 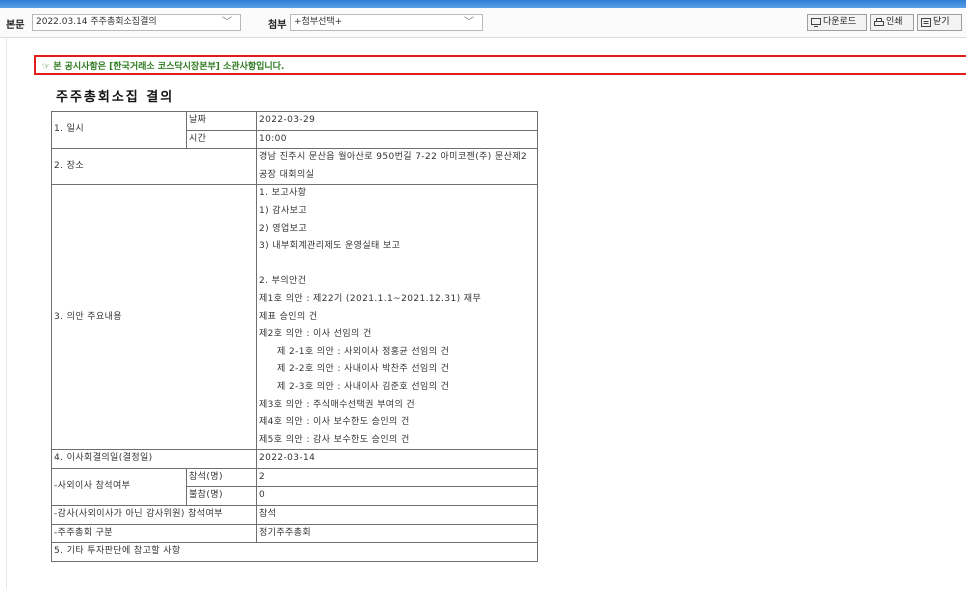 What do you see at coordinates (879, 22) in the screenshot?
I see `printer-icon` at bounding box center [879, 22].